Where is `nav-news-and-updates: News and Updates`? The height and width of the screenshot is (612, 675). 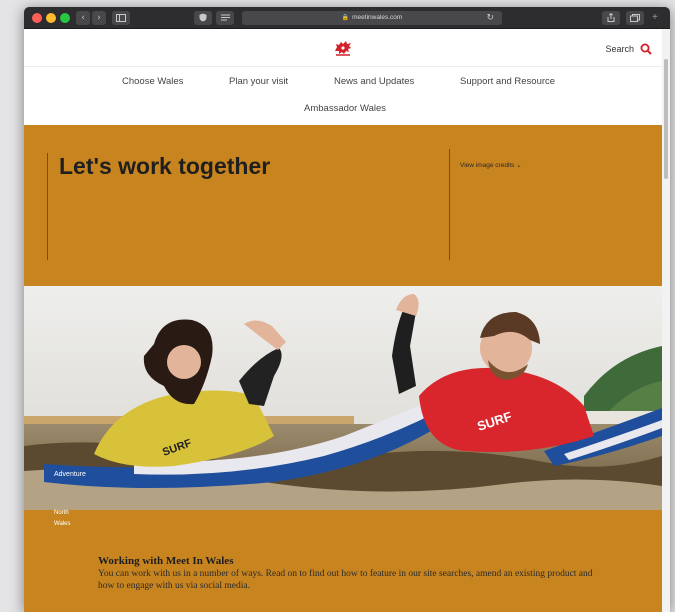 nav-news-and-updates: News and Updates is located at coordinates (374, 81).